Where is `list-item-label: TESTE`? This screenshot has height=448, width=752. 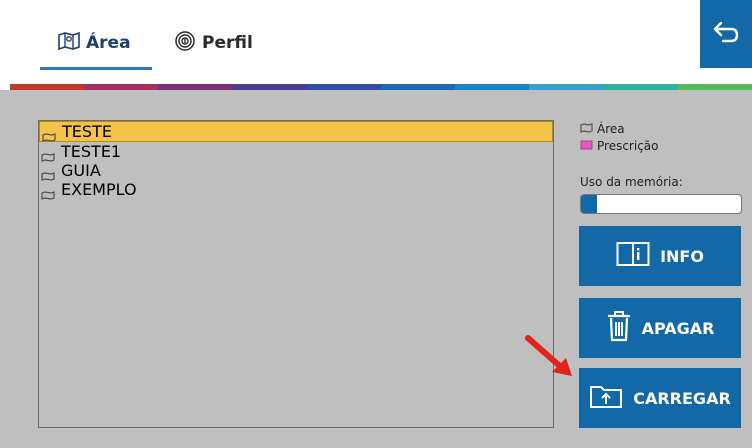 list-item-label: TESTE is located at coordinates (87, 131).